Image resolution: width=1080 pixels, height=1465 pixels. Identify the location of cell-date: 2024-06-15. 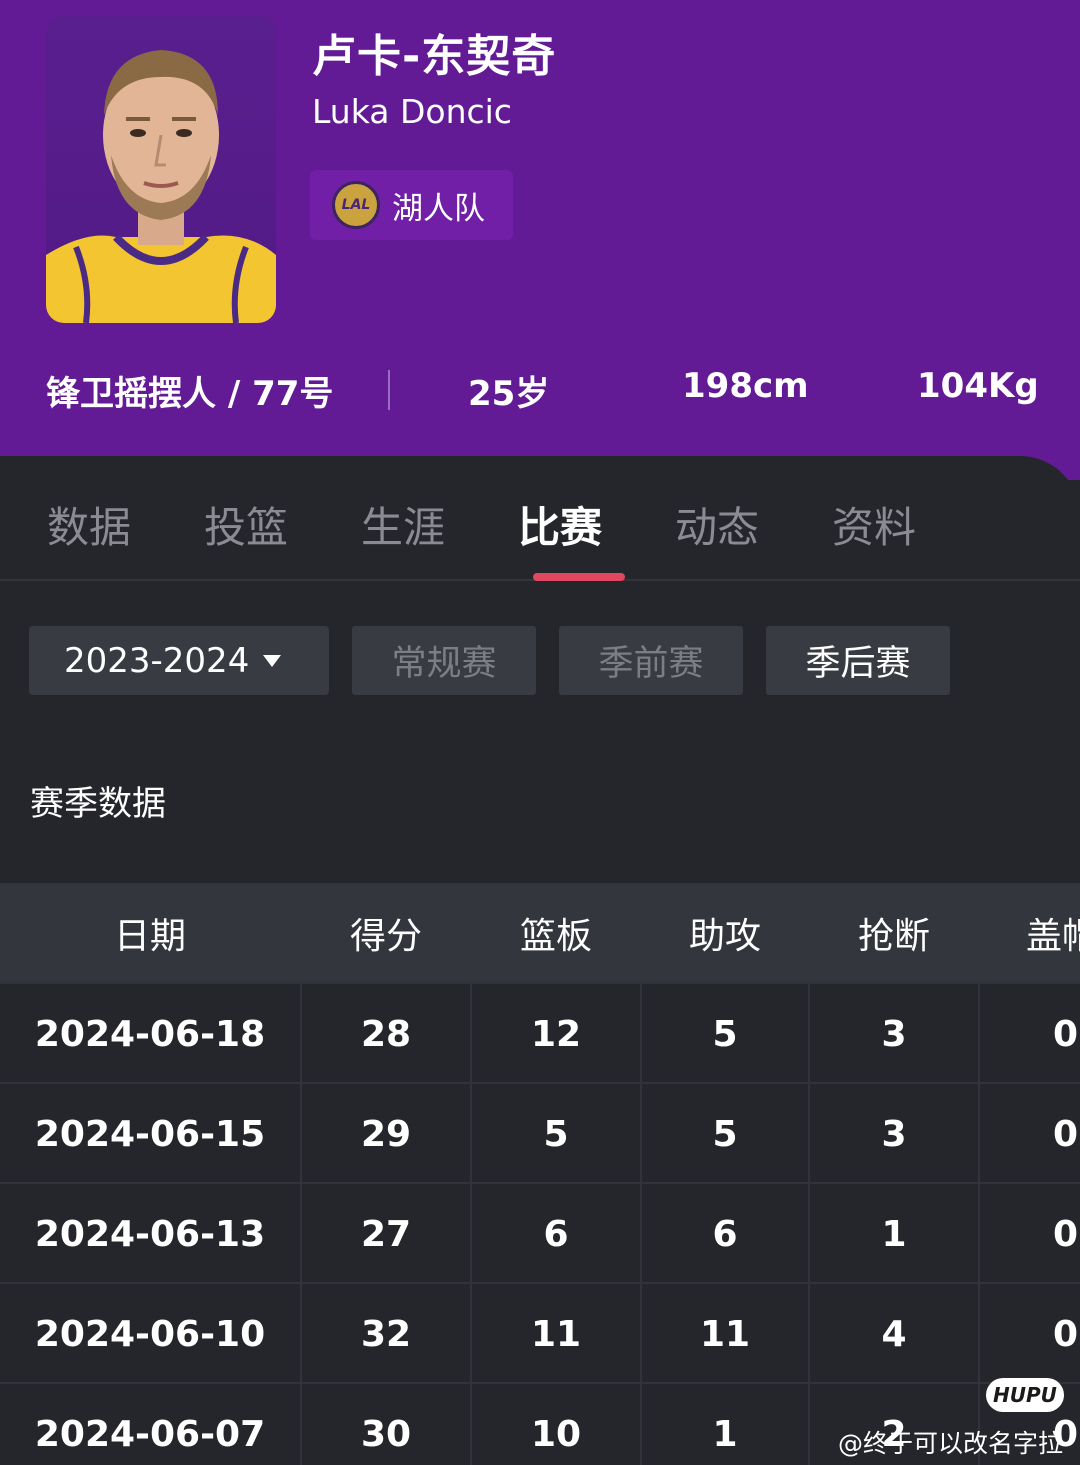
(150, 1134).